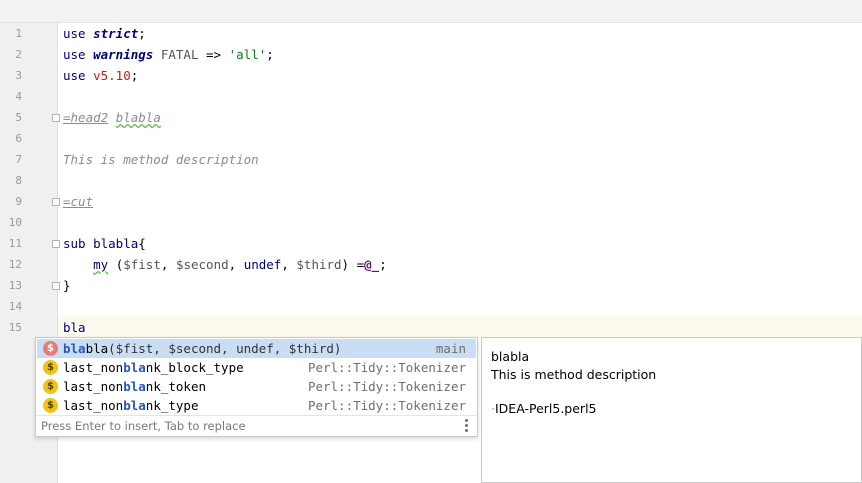  Describe the element at coordinates (18, 138) in the screenshot. I see `line-number: 6` at that location.